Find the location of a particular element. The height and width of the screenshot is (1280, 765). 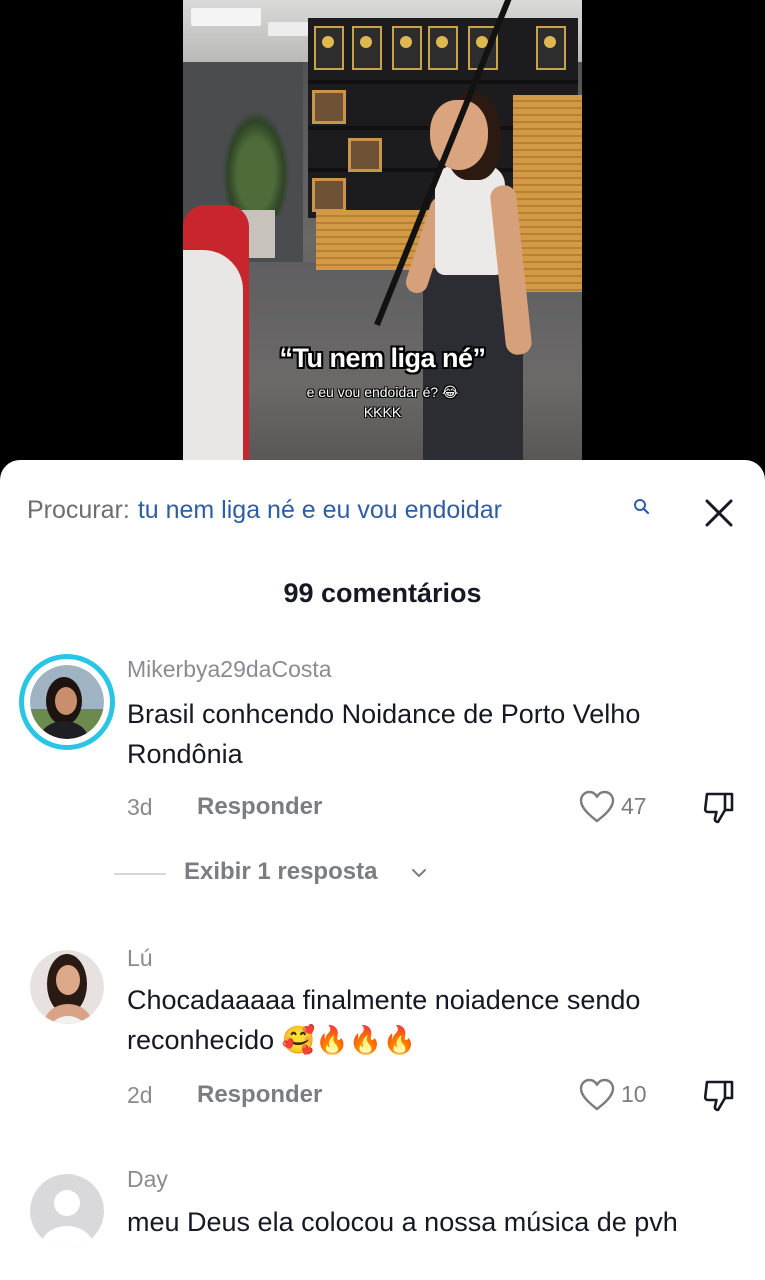

comments-count: 99 comentários is located at coordinates (382, 593).